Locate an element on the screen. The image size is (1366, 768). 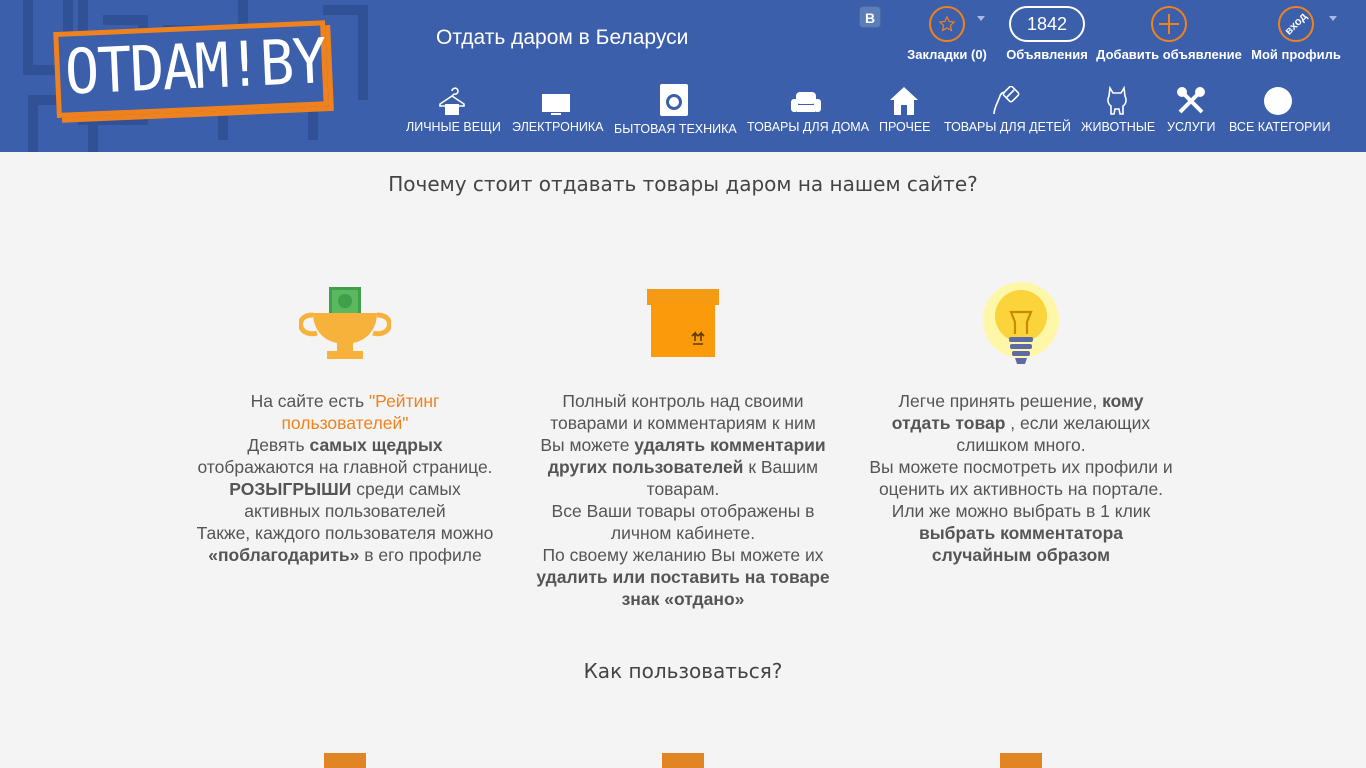
logo-text: OTDAM!BY is located at coordinates (195, 66).